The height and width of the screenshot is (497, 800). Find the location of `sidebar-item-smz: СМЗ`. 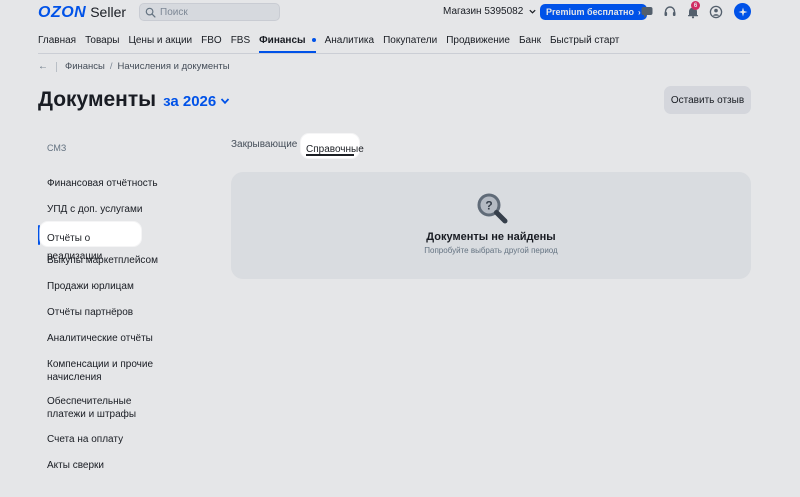

sidebar-item-smz: СМЗ is located at coordinates (113, 148).